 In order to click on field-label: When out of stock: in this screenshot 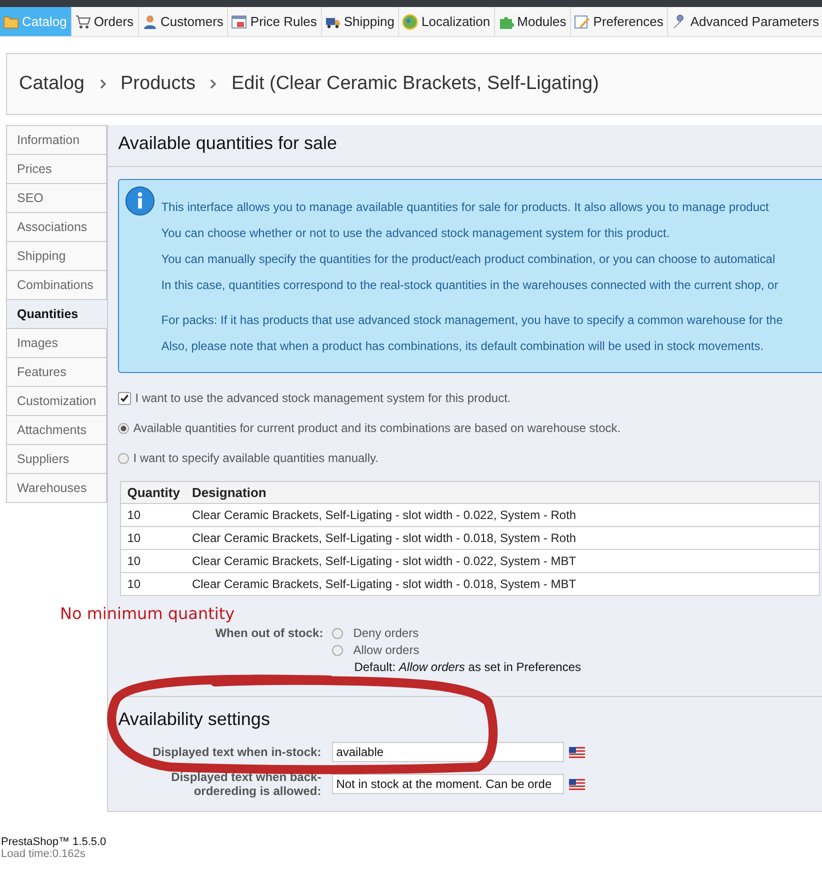, I will do `click(269, 634)`.